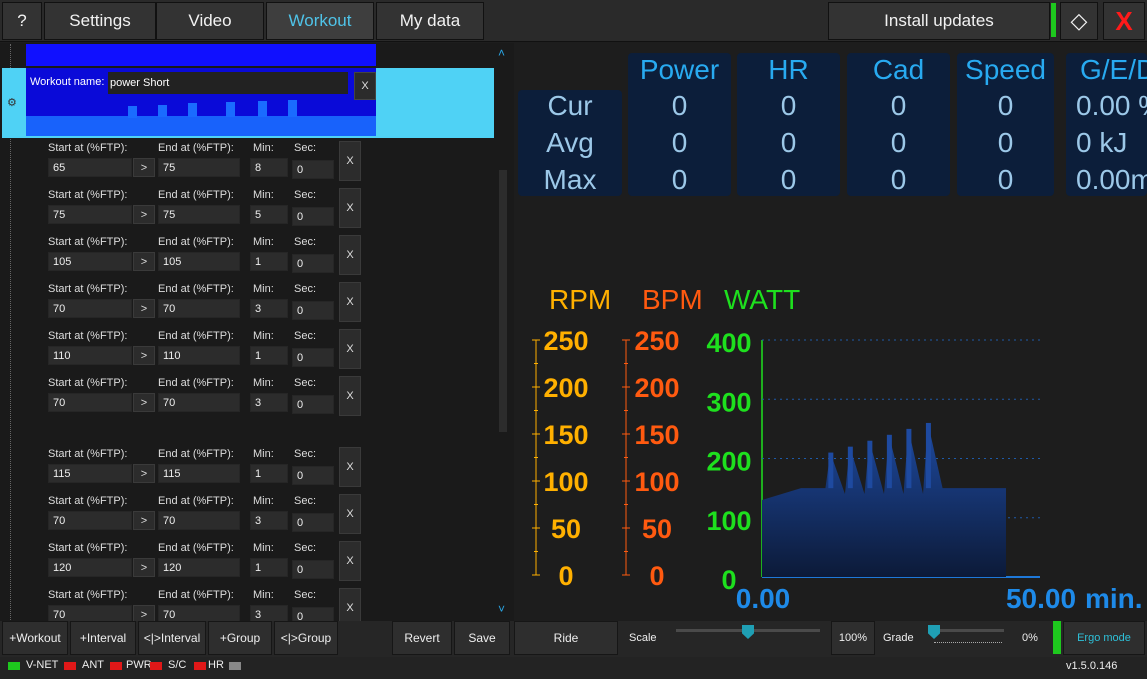  What do you see at coordinates (422, 638) in the screenshot?
I see `revert-button: Revert` at bounding box center [422, 638].